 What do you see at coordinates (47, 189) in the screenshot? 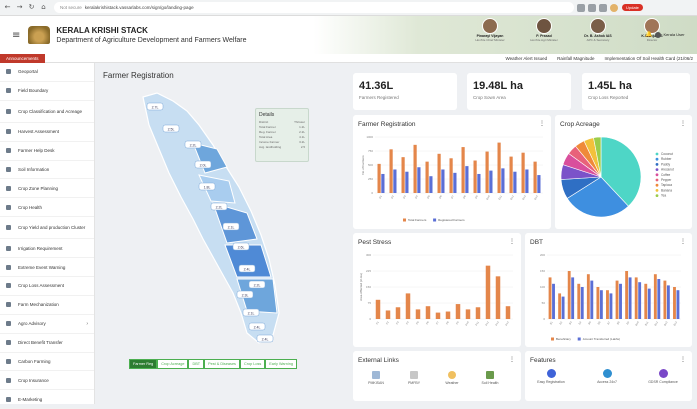
I see `sidebar-item-zone-planning: Crop Zone Planning` at bounding box center [47, 189].